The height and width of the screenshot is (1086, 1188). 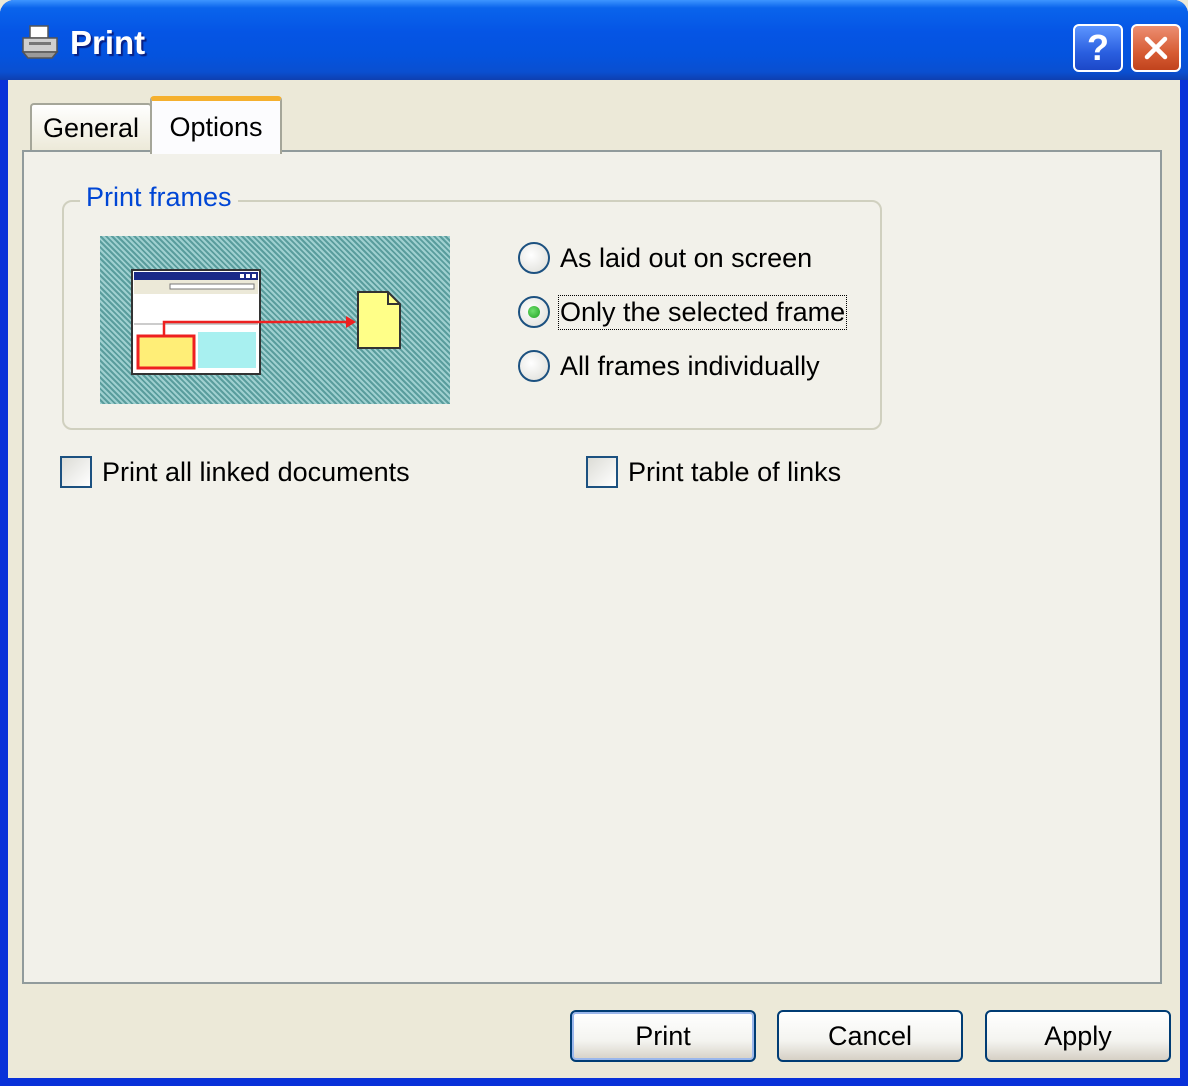 I want to click on radio-dot-icon, so click(x=534, y=312).